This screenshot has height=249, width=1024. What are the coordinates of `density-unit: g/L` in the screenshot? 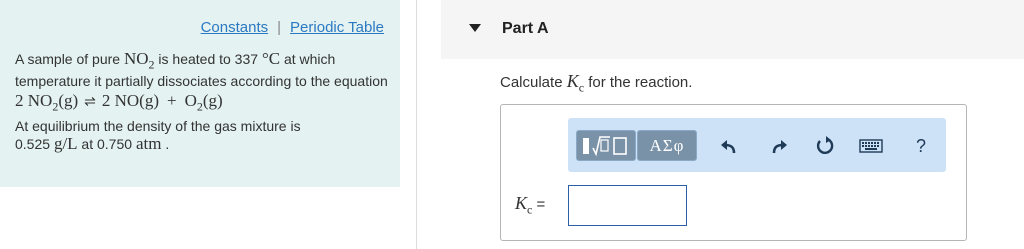 It's located at (65, 143).